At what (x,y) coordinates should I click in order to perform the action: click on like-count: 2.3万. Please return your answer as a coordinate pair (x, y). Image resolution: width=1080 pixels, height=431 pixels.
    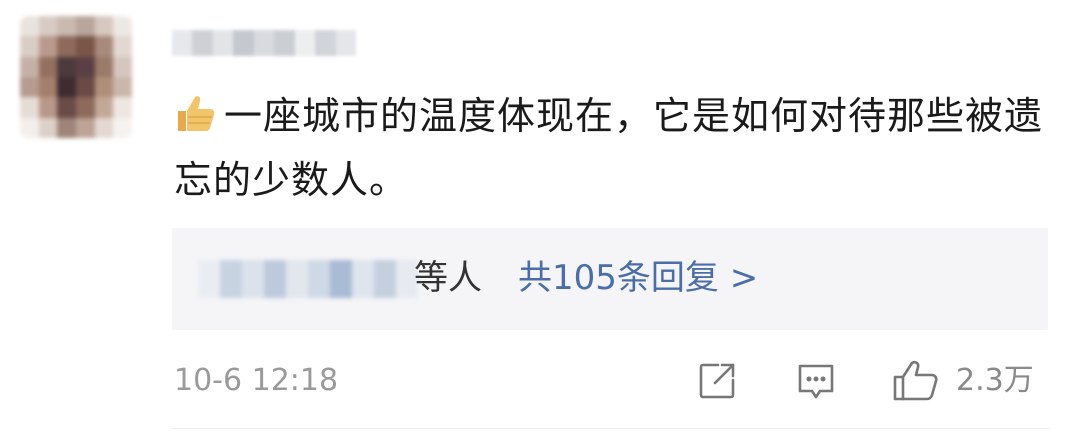
    Looking at the image, I should click on (995, 380).